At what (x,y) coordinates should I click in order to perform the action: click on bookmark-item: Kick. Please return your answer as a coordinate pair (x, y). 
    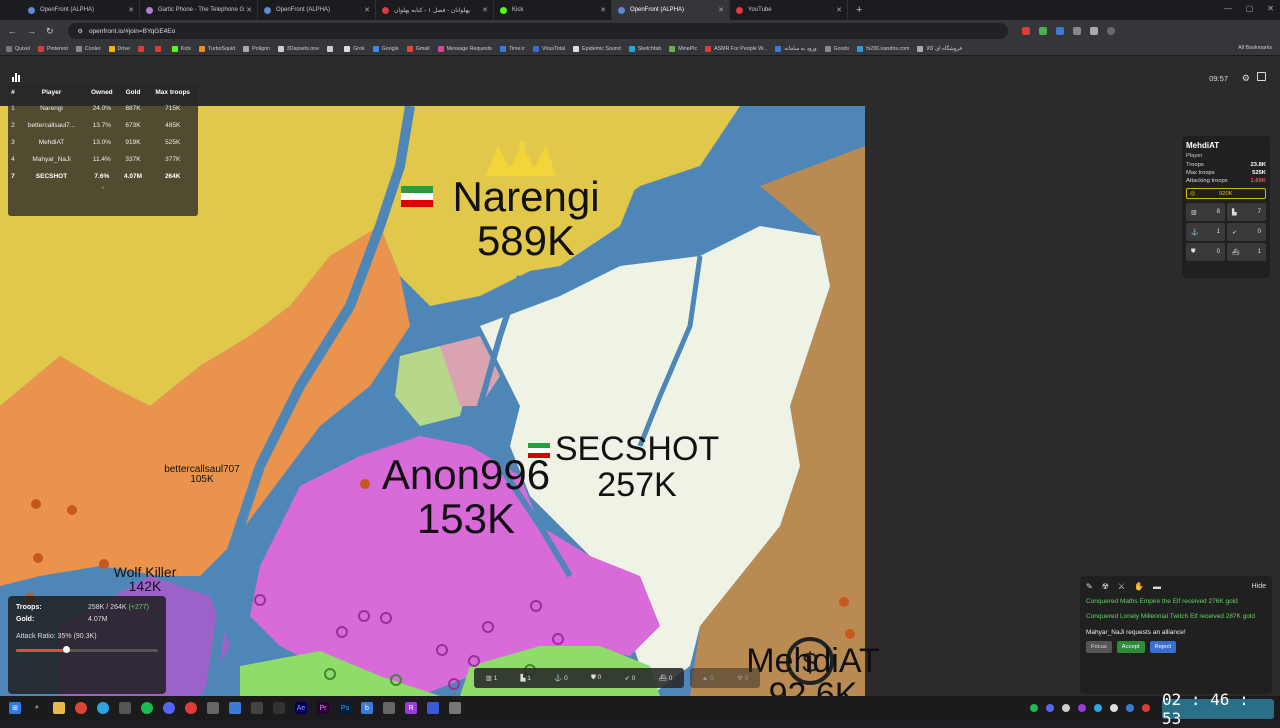
    Looking at the image, I should click on (181, 48).